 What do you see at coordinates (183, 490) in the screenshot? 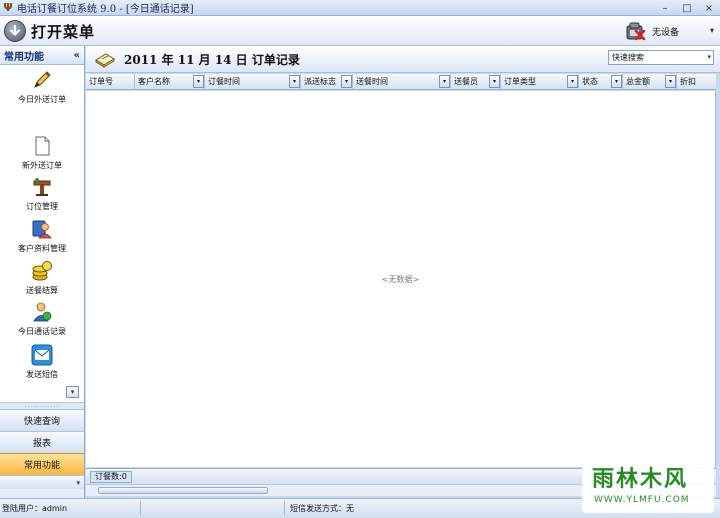
I see `scrollbar-thumb` at bounding box center [183, 490].